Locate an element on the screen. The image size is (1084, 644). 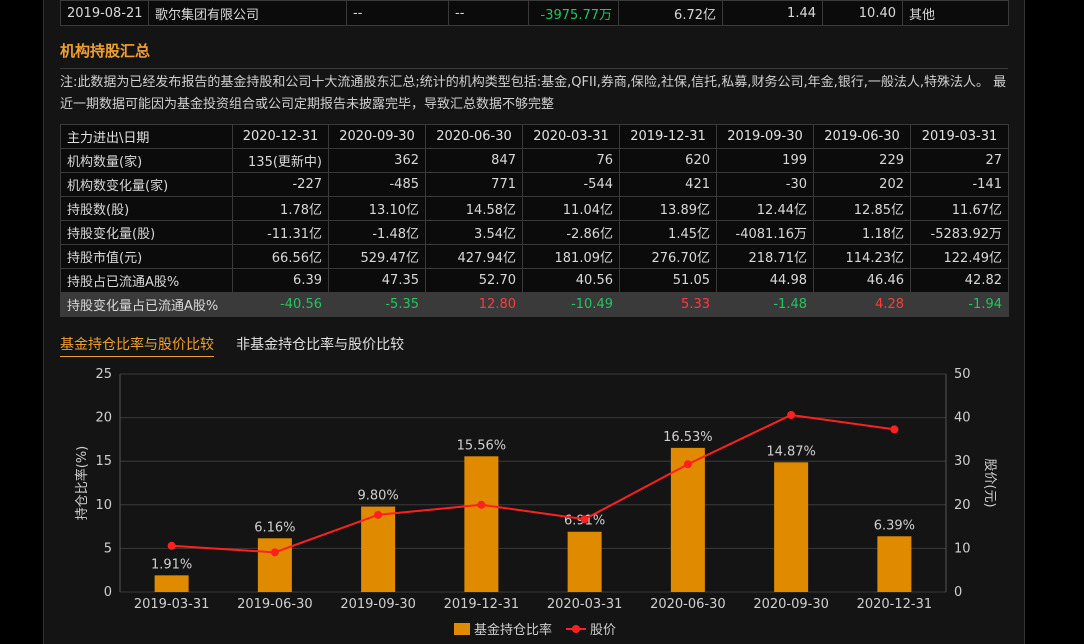
table-cell: 51.05 is located at coordinates (668, 280).